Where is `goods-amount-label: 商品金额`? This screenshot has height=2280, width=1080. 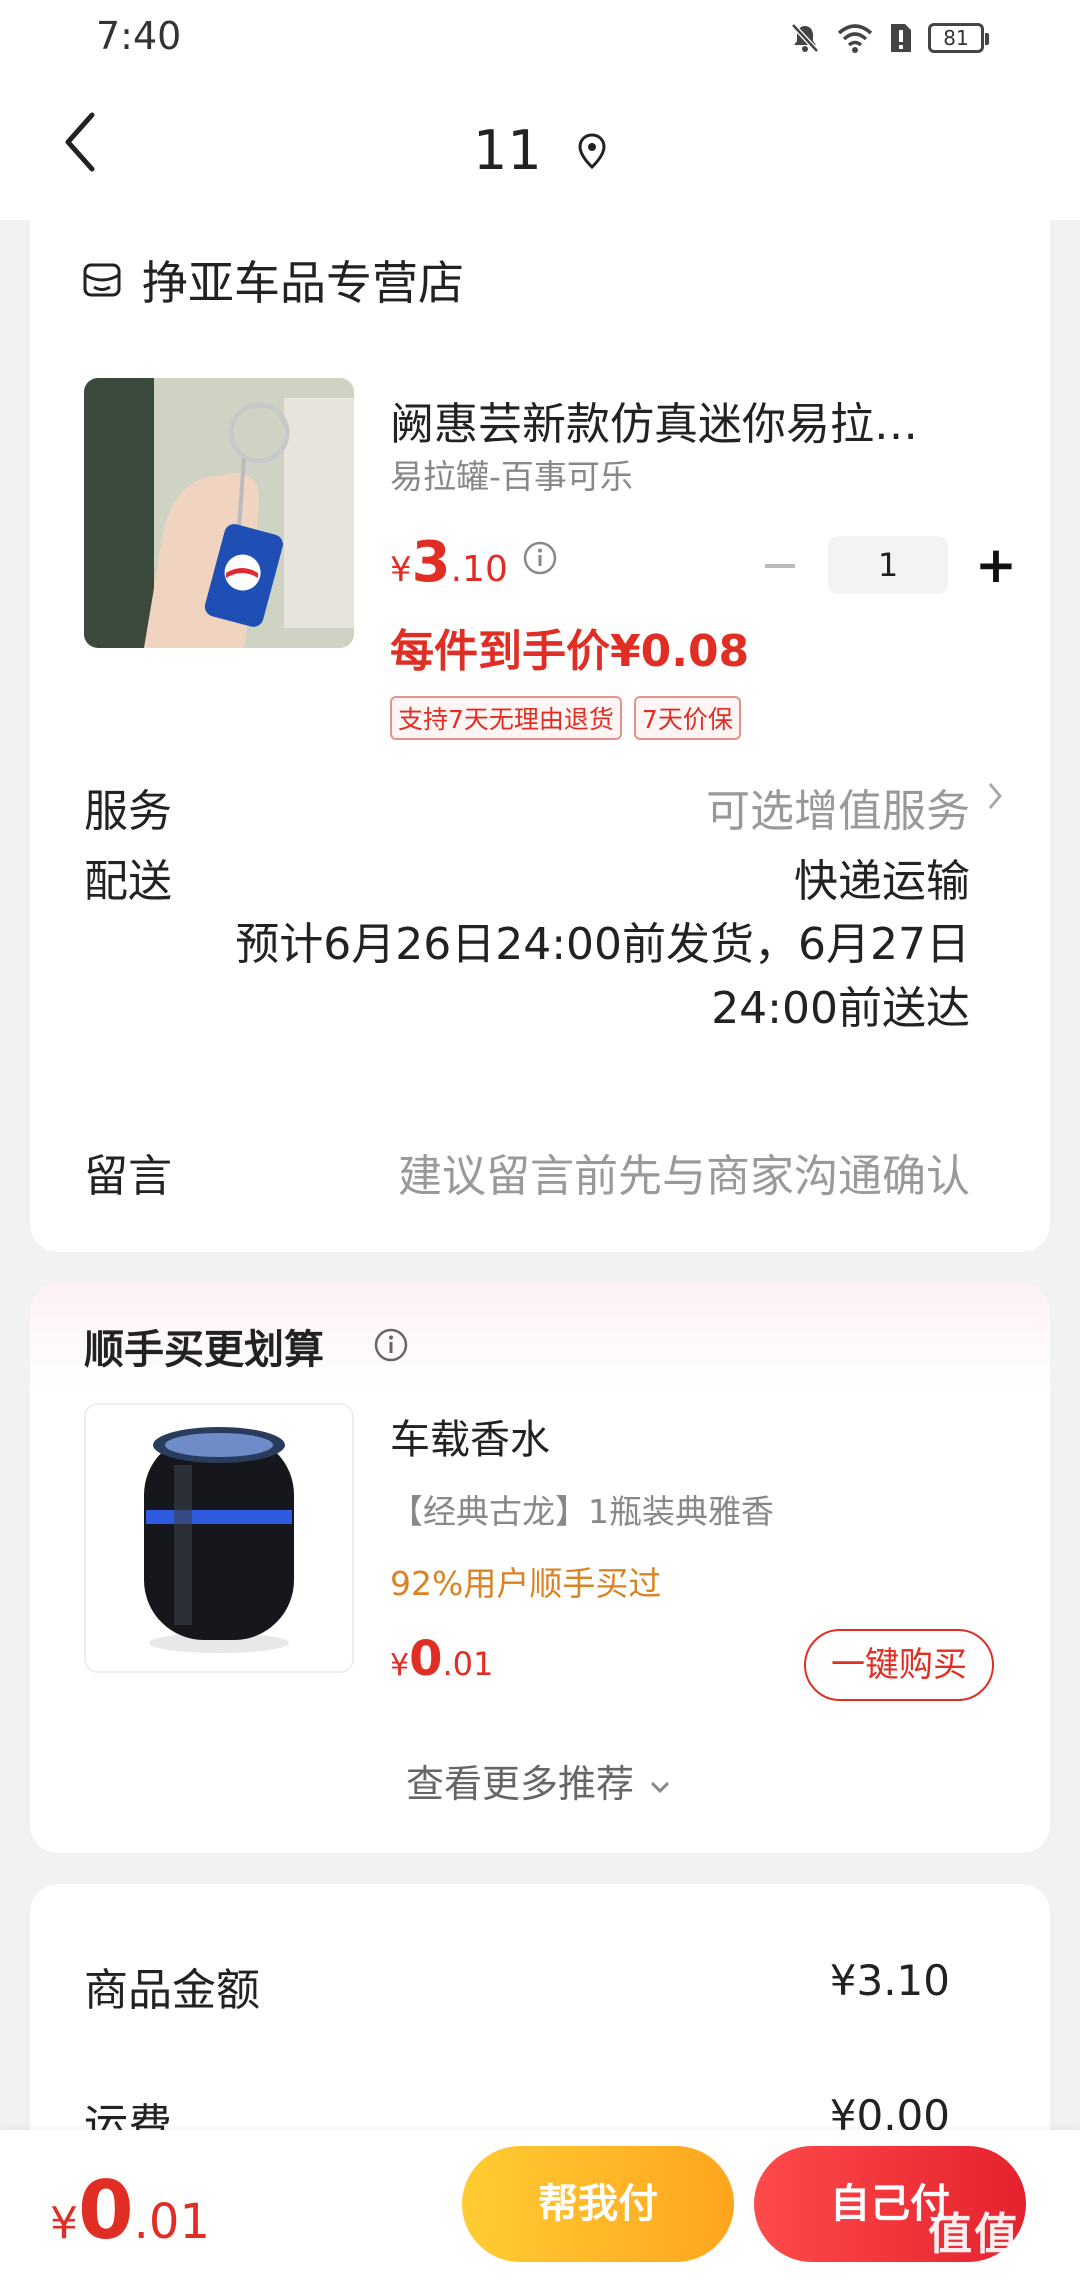 goods-amount-label: 商品金额 is located at coordinates (172, 1990).